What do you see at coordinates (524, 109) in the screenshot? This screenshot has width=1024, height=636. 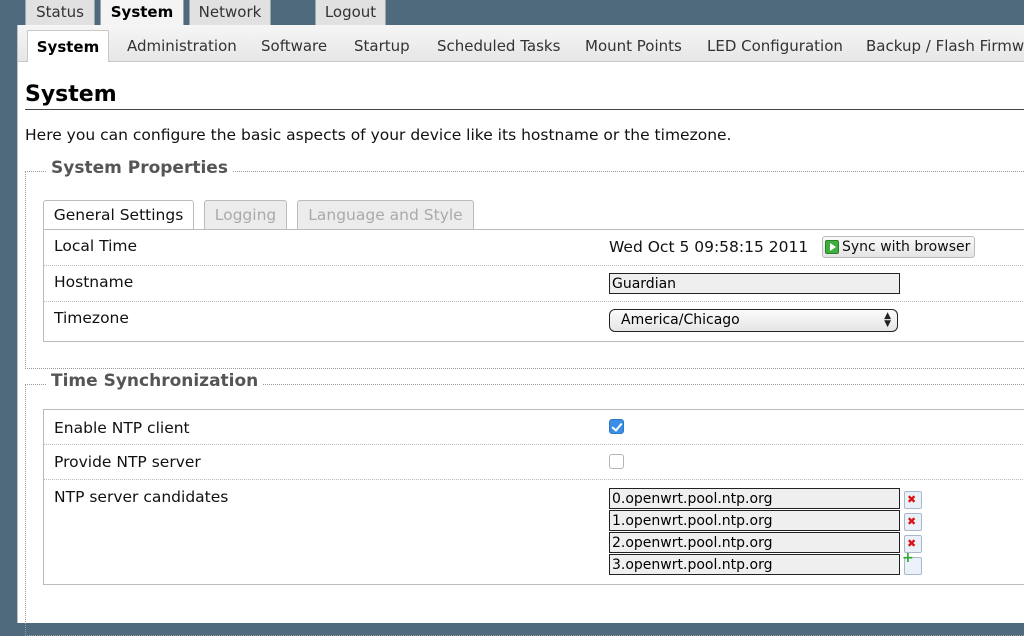 I see `title-divider` at bounding box center [524, 109].